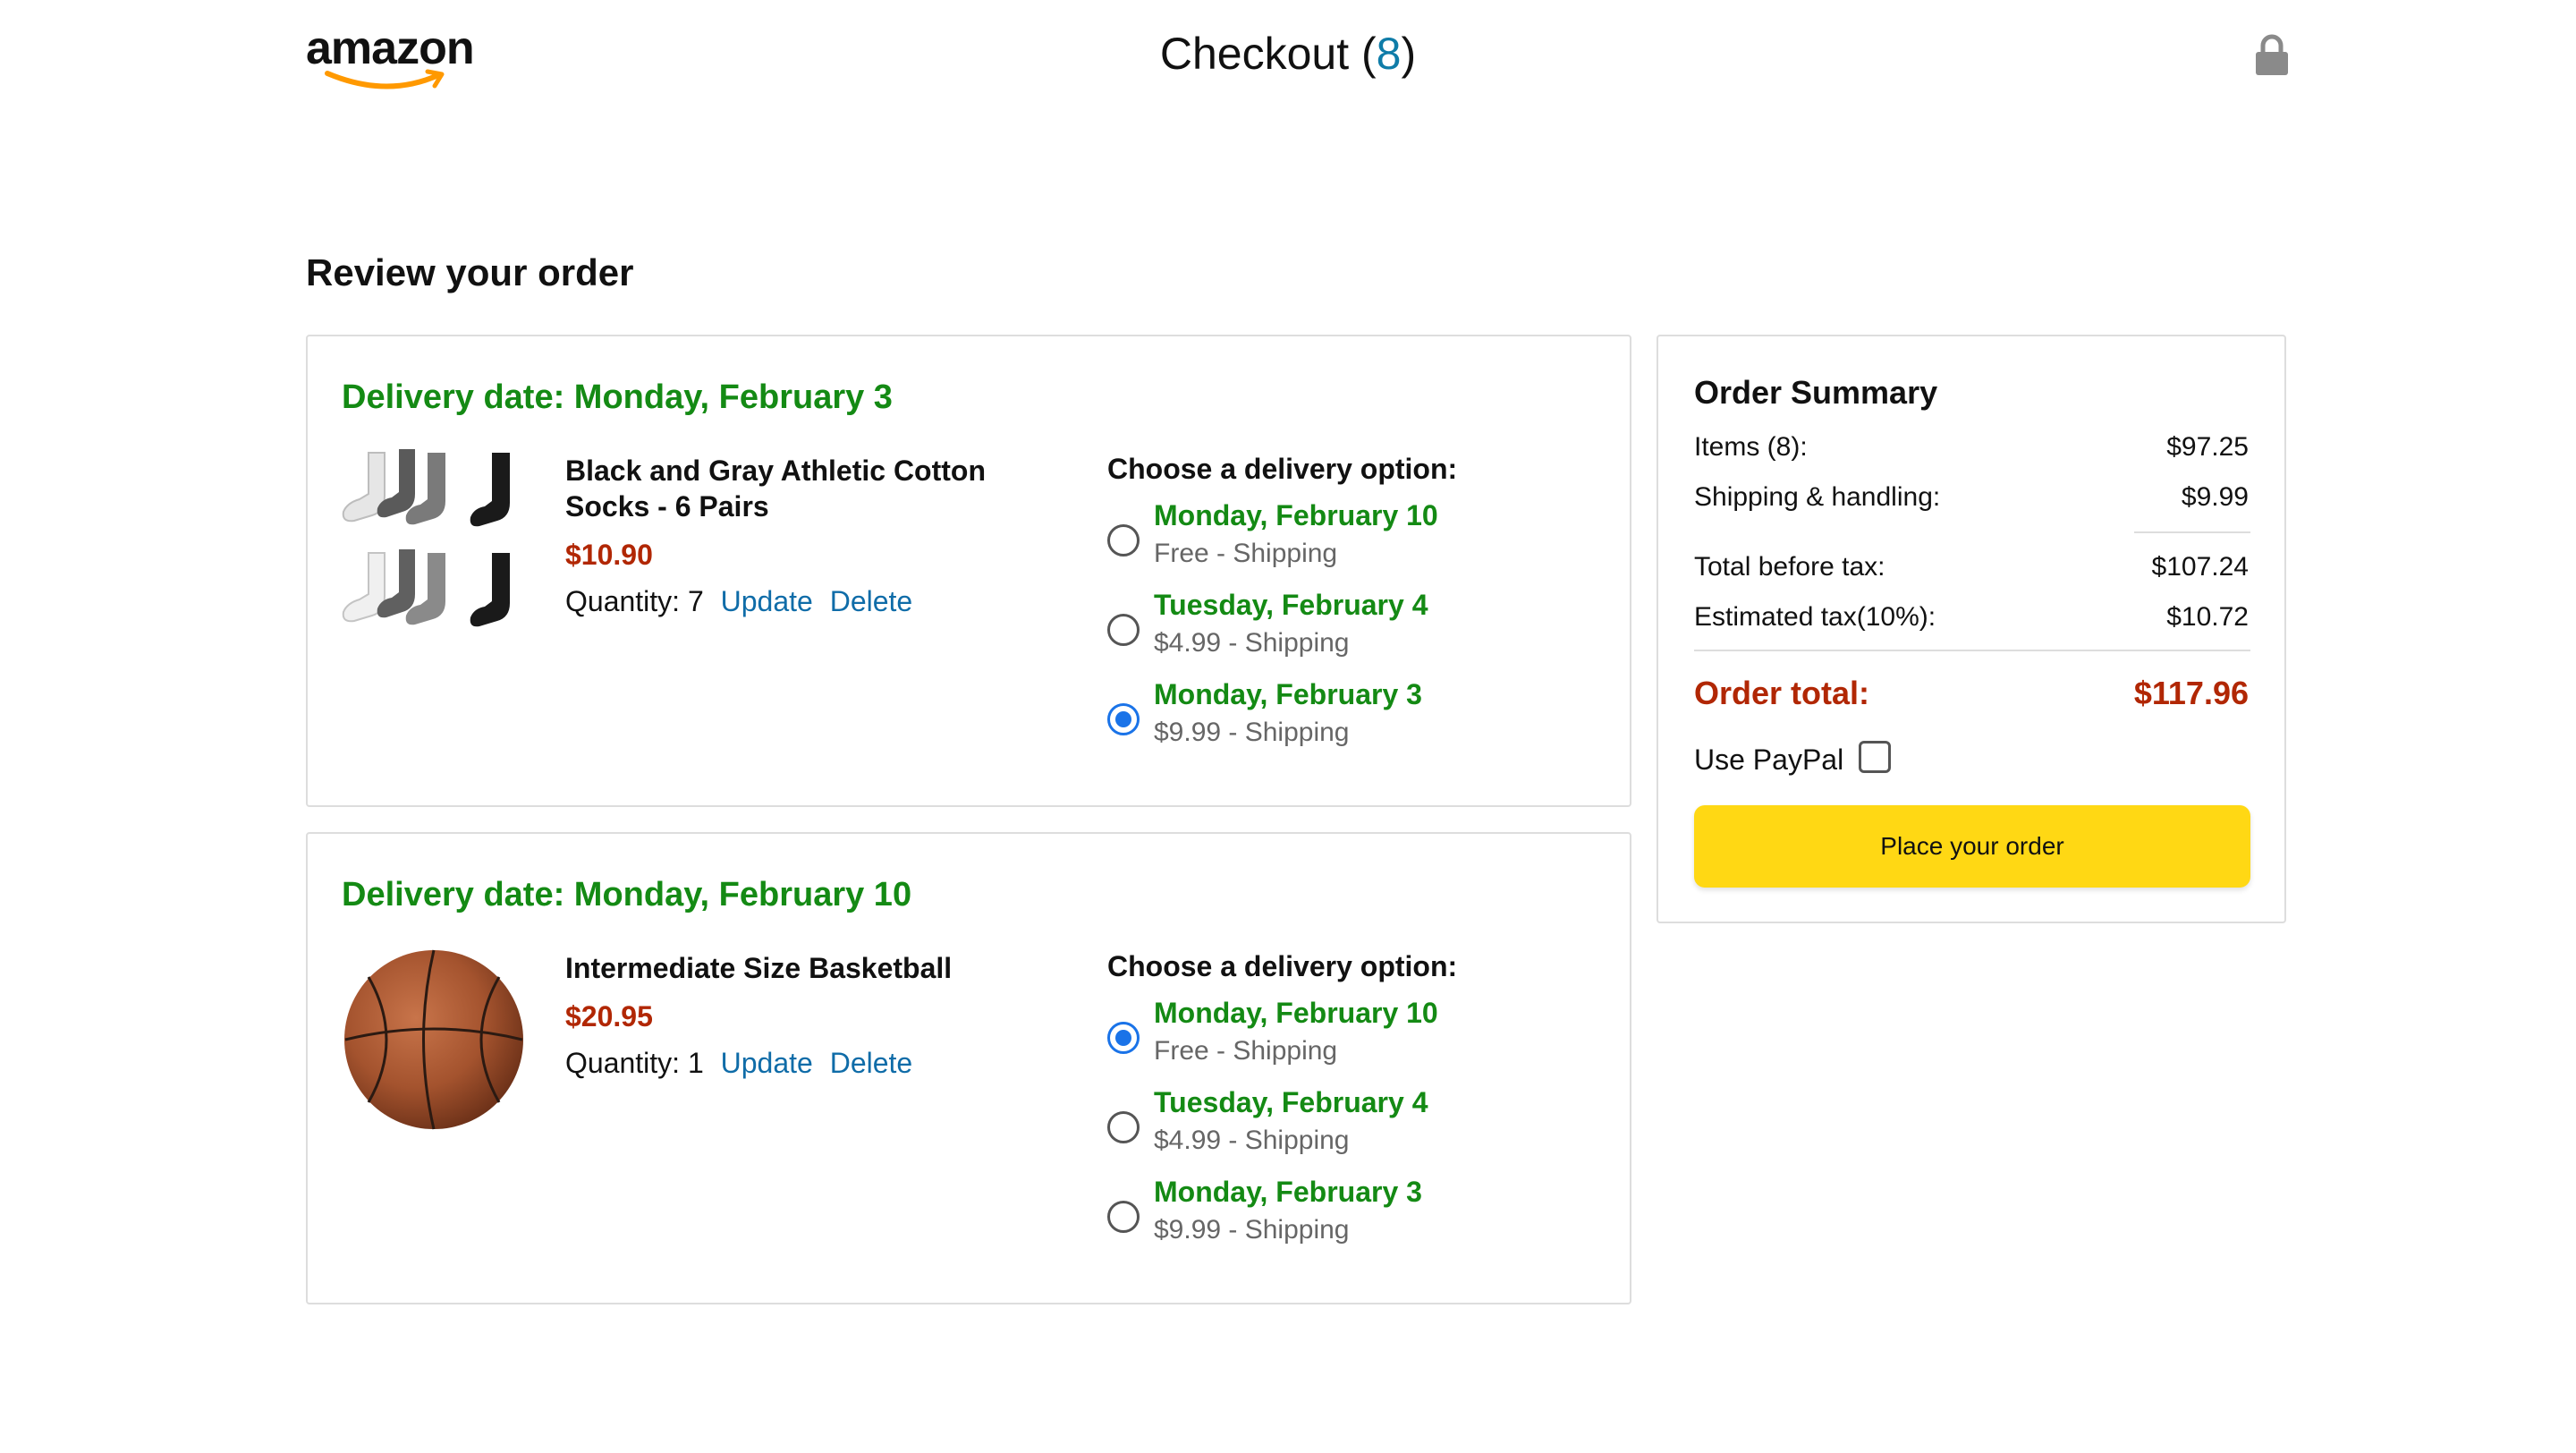  What do you see at coordinates (815, 1063) in the screenshot?
I see `quantity-row: Quantity: 1 Update Delete` at bounding box center [815, 1063].